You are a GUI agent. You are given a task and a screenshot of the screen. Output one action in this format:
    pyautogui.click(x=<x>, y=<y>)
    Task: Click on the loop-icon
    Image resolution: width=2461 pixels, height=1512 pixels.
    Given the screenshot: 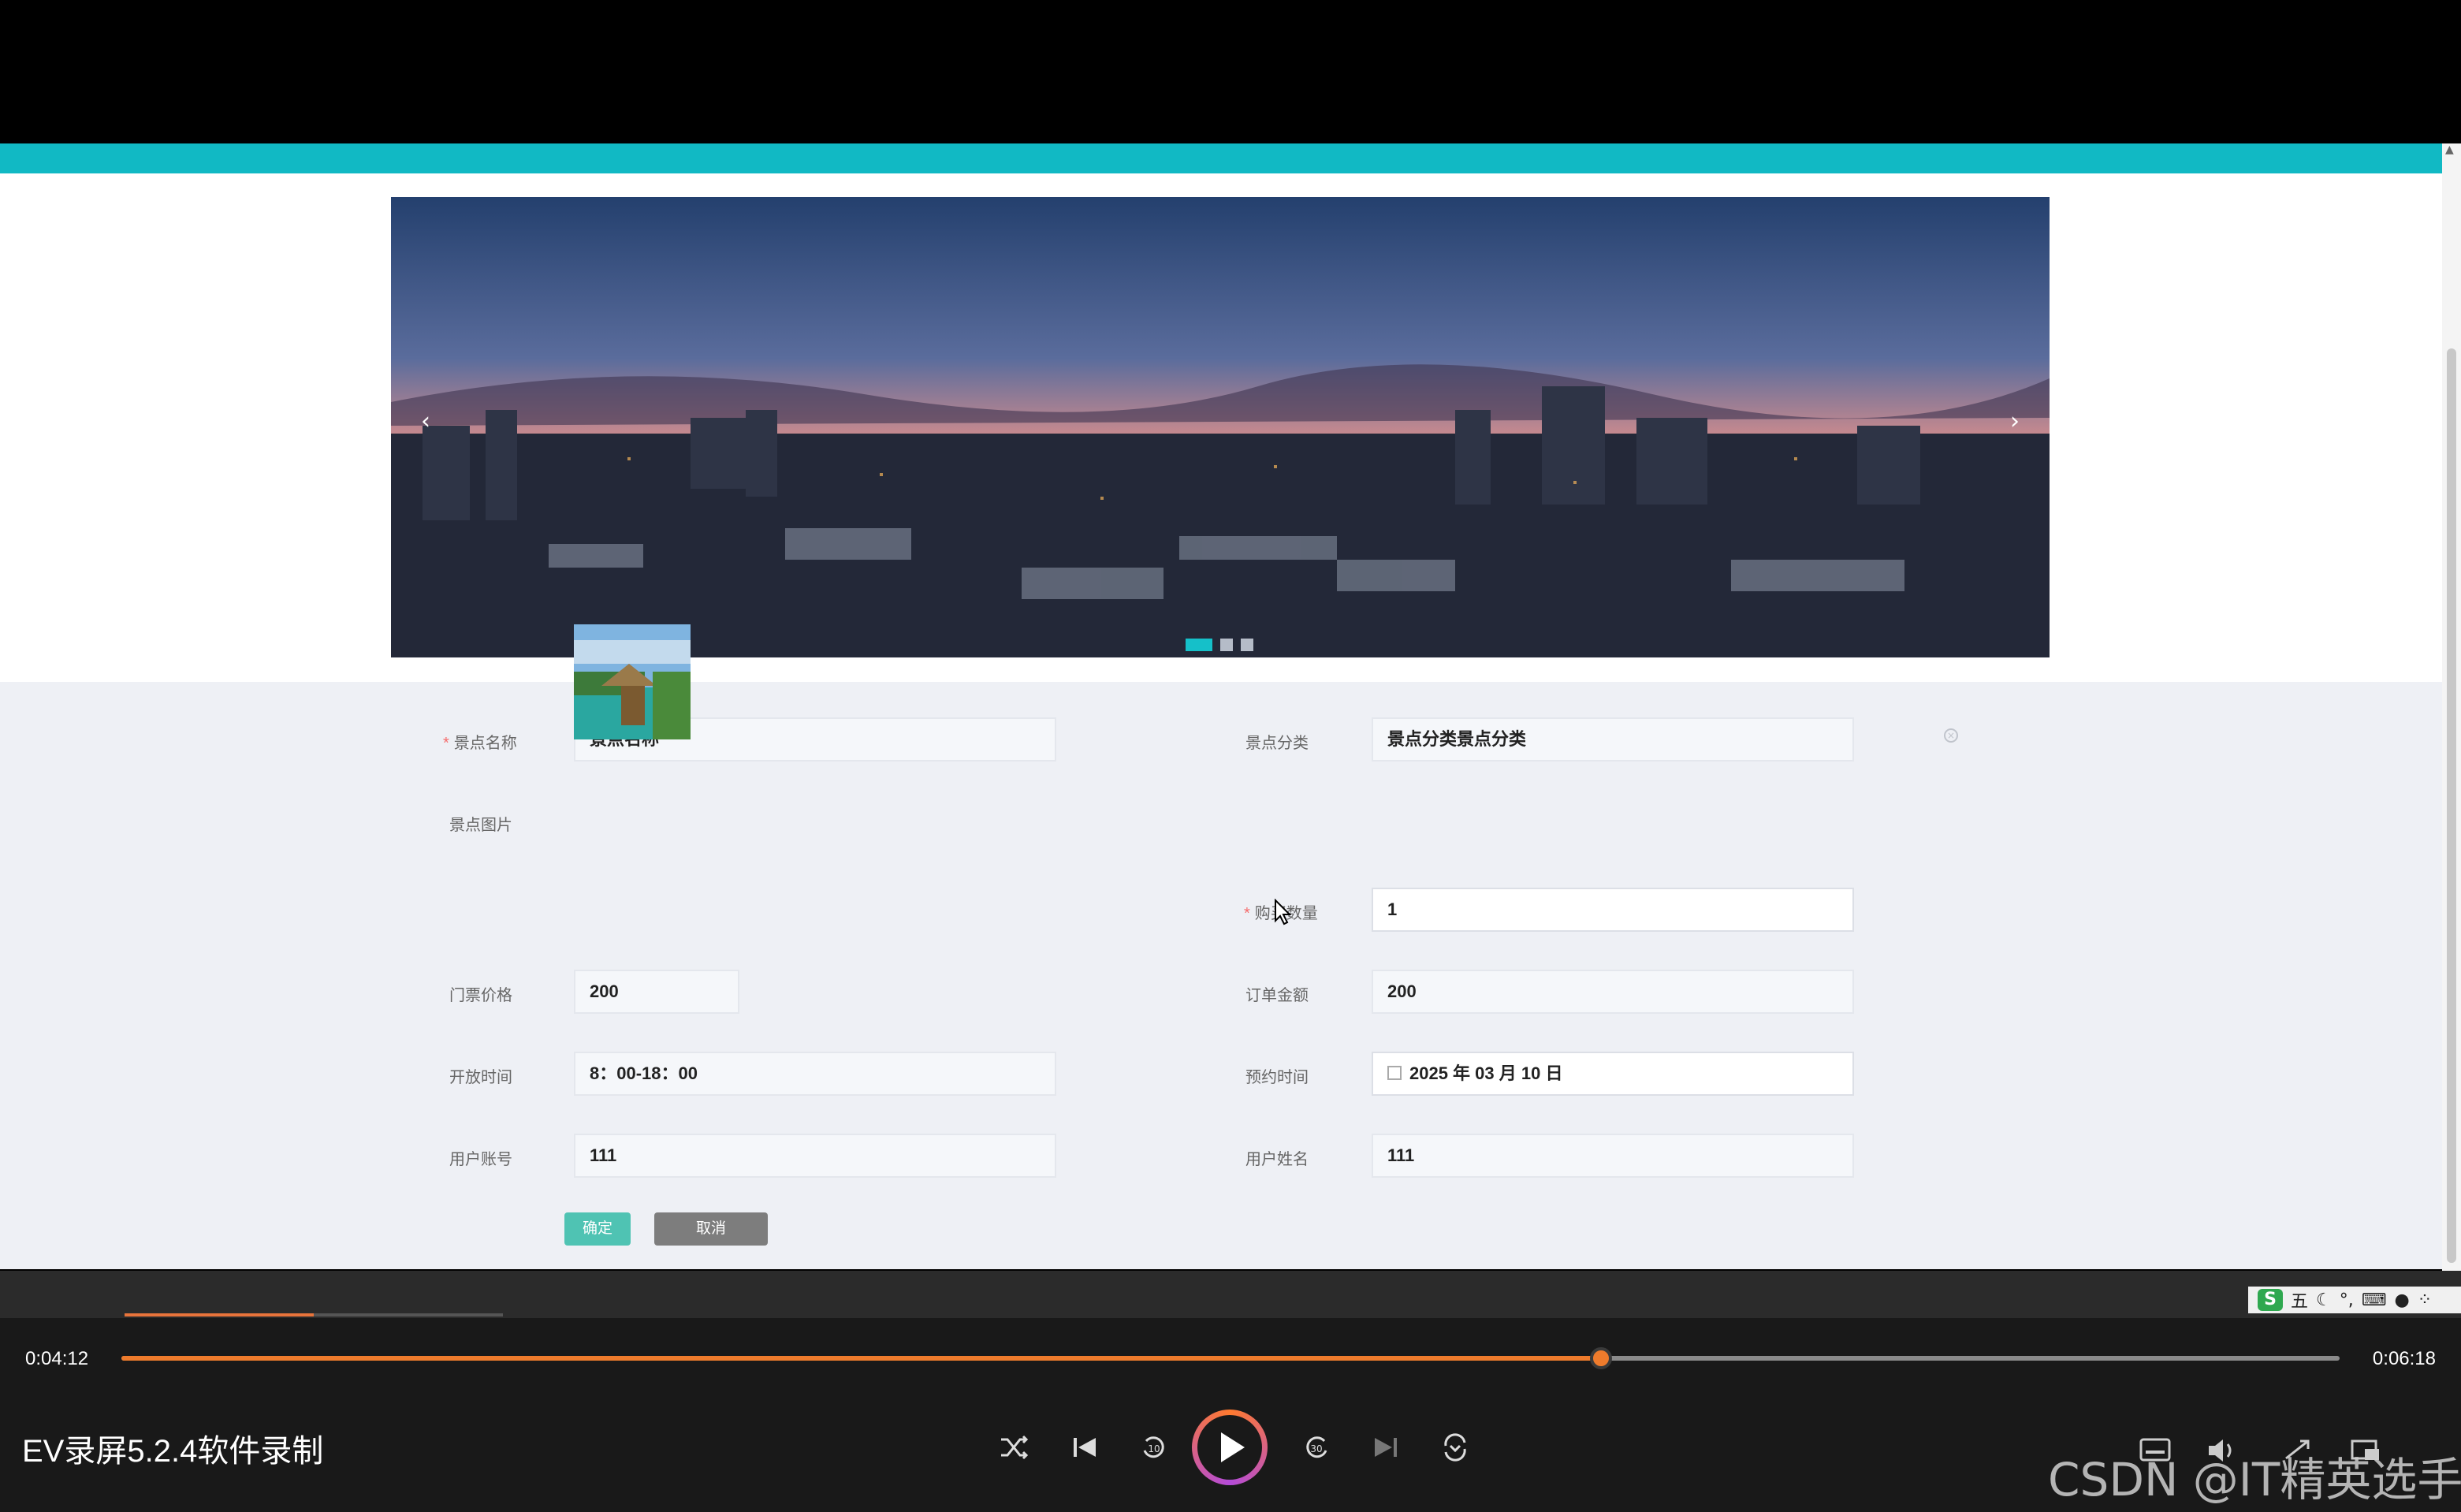 What is the action you would take?
    pyautogui.click(x=1455, y=1448)
    